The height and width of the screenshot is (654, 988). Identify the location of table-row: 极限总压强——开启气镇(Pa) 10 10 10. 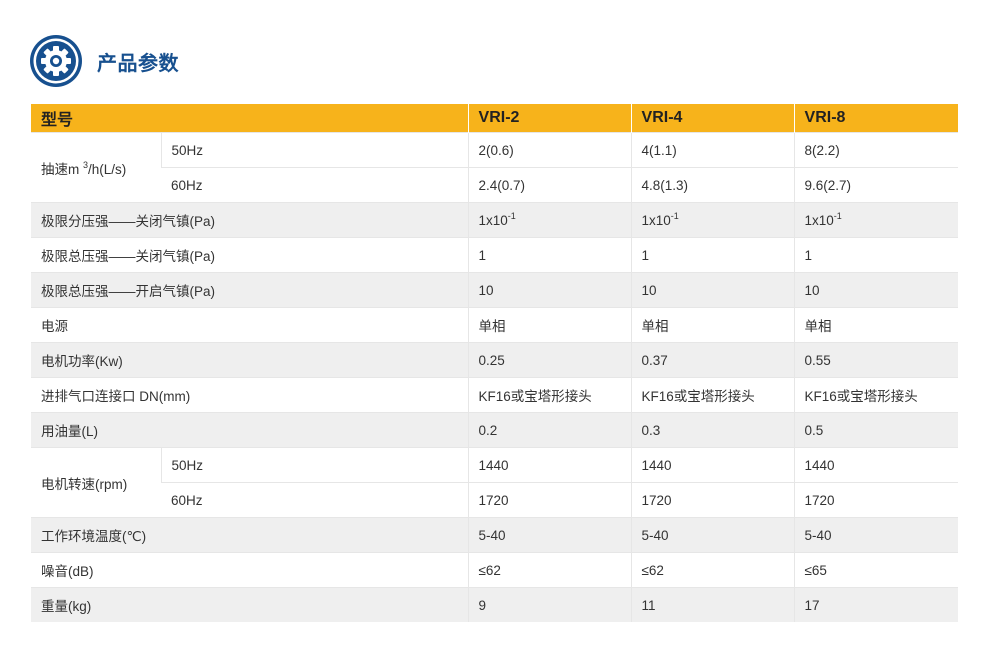
(495, 290).